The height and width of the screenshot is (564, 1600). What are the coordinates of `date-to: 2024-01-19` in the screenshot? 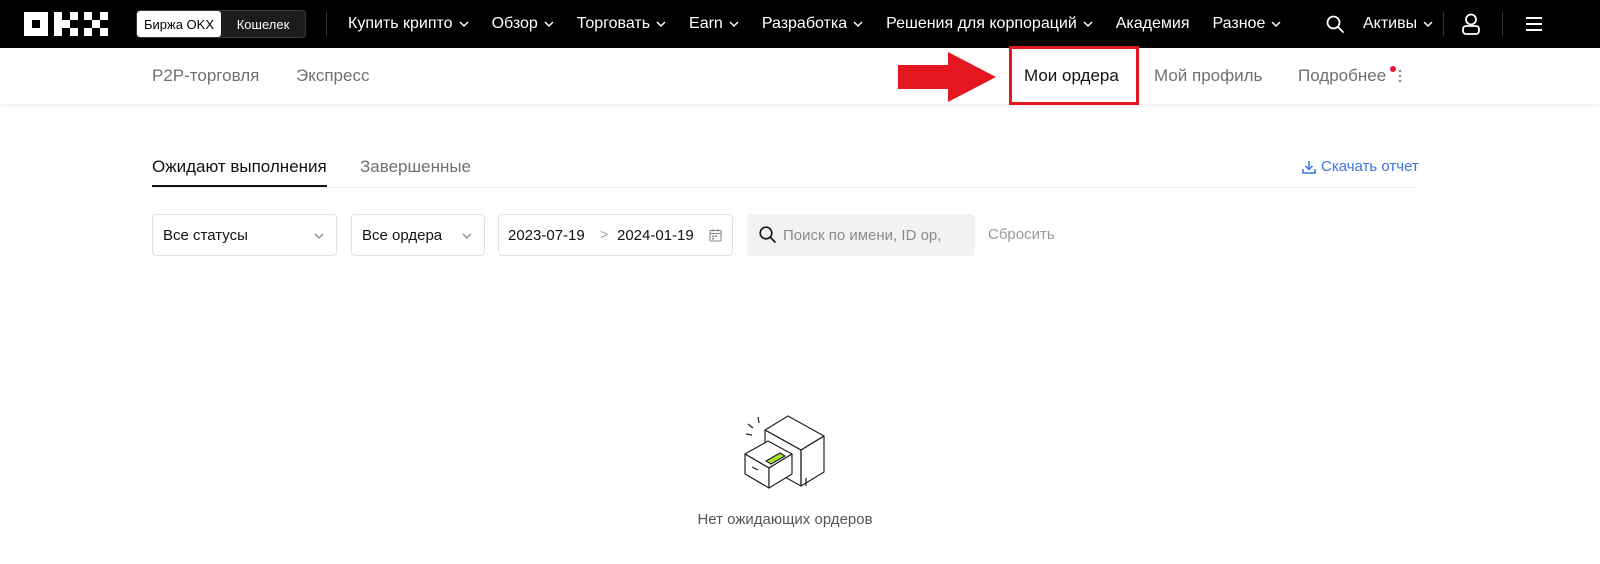 It's located at (655, 235).